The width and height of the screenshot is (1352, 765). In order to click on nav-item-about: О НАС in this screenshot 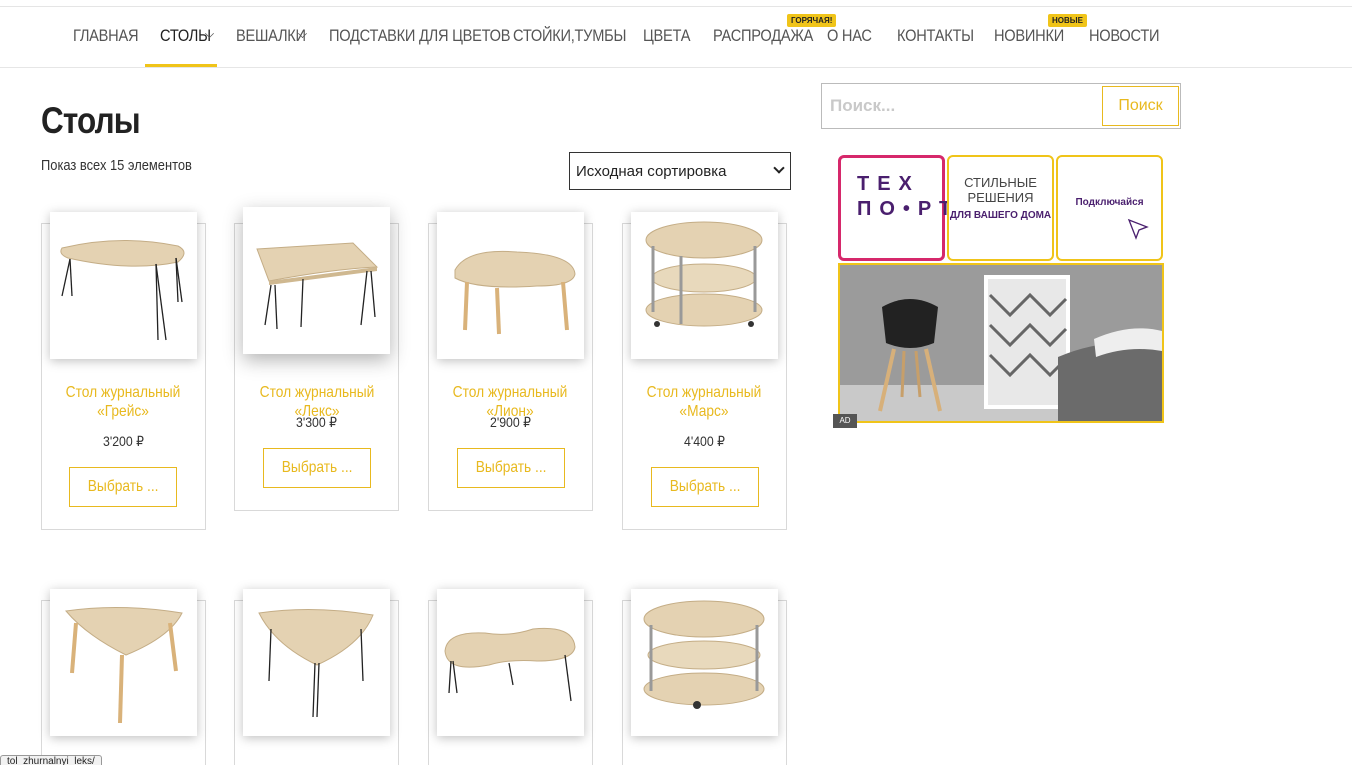, I will do `click(849, 36)`.